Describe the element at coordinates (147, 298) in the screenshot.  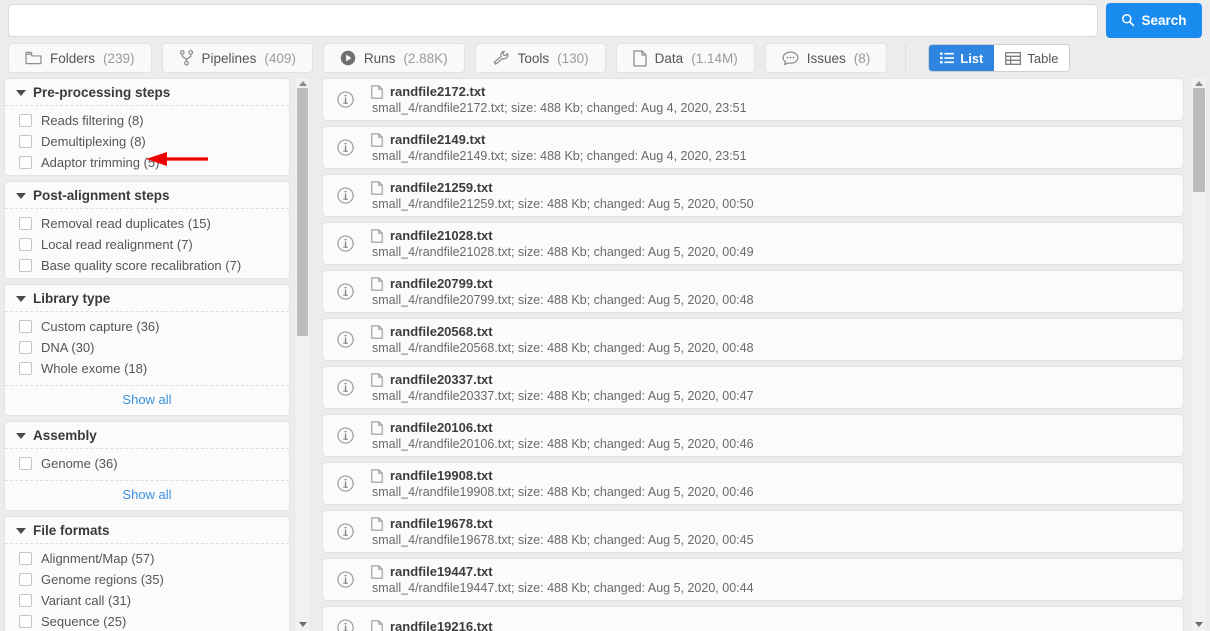
I see `facet-header-library-type: Library type` at that location.